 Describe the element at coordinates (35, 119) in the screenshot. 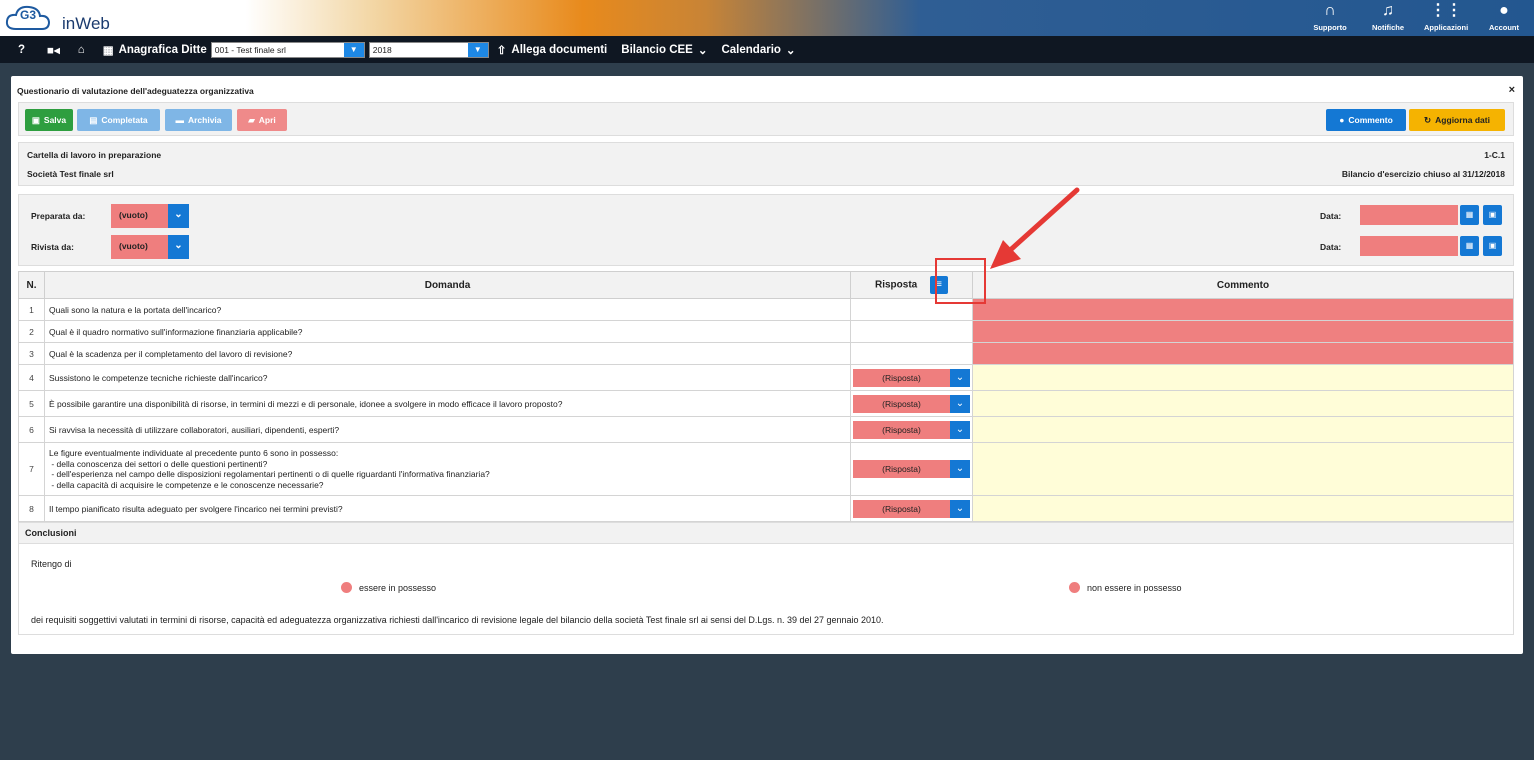

I see `floppy-icon: ▣` at that location.